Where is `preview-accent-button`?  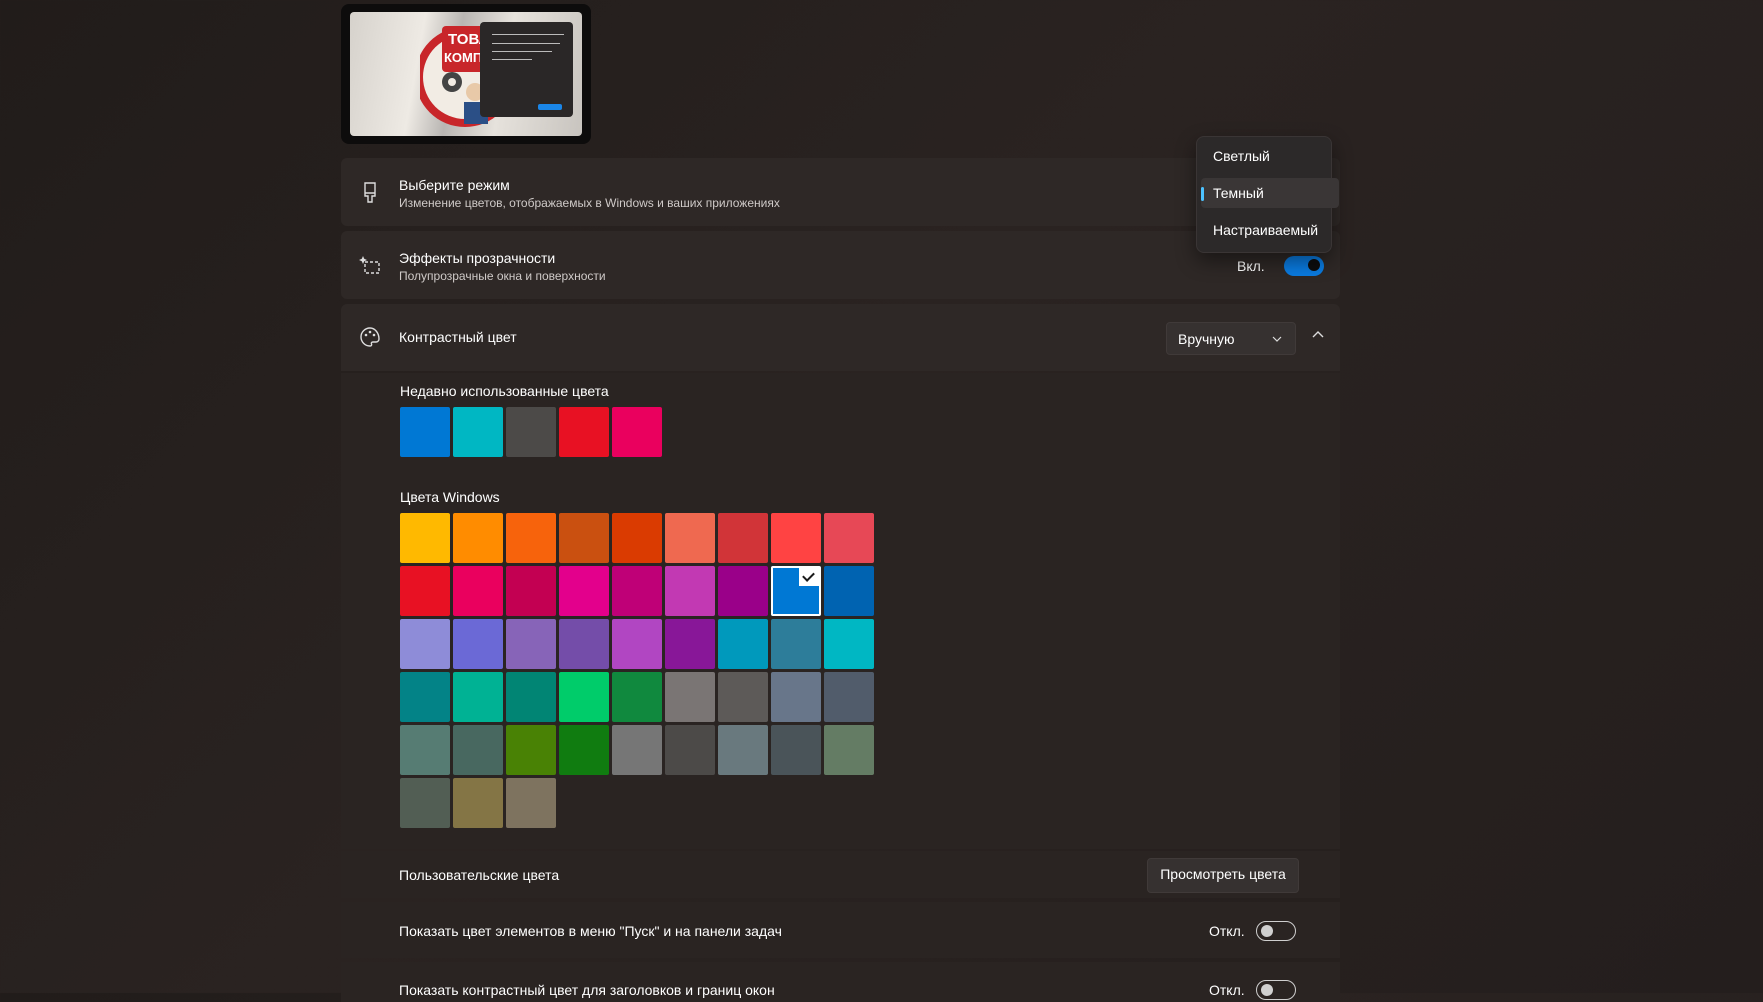 preview-accent-button is located at coordinates (550, 107).